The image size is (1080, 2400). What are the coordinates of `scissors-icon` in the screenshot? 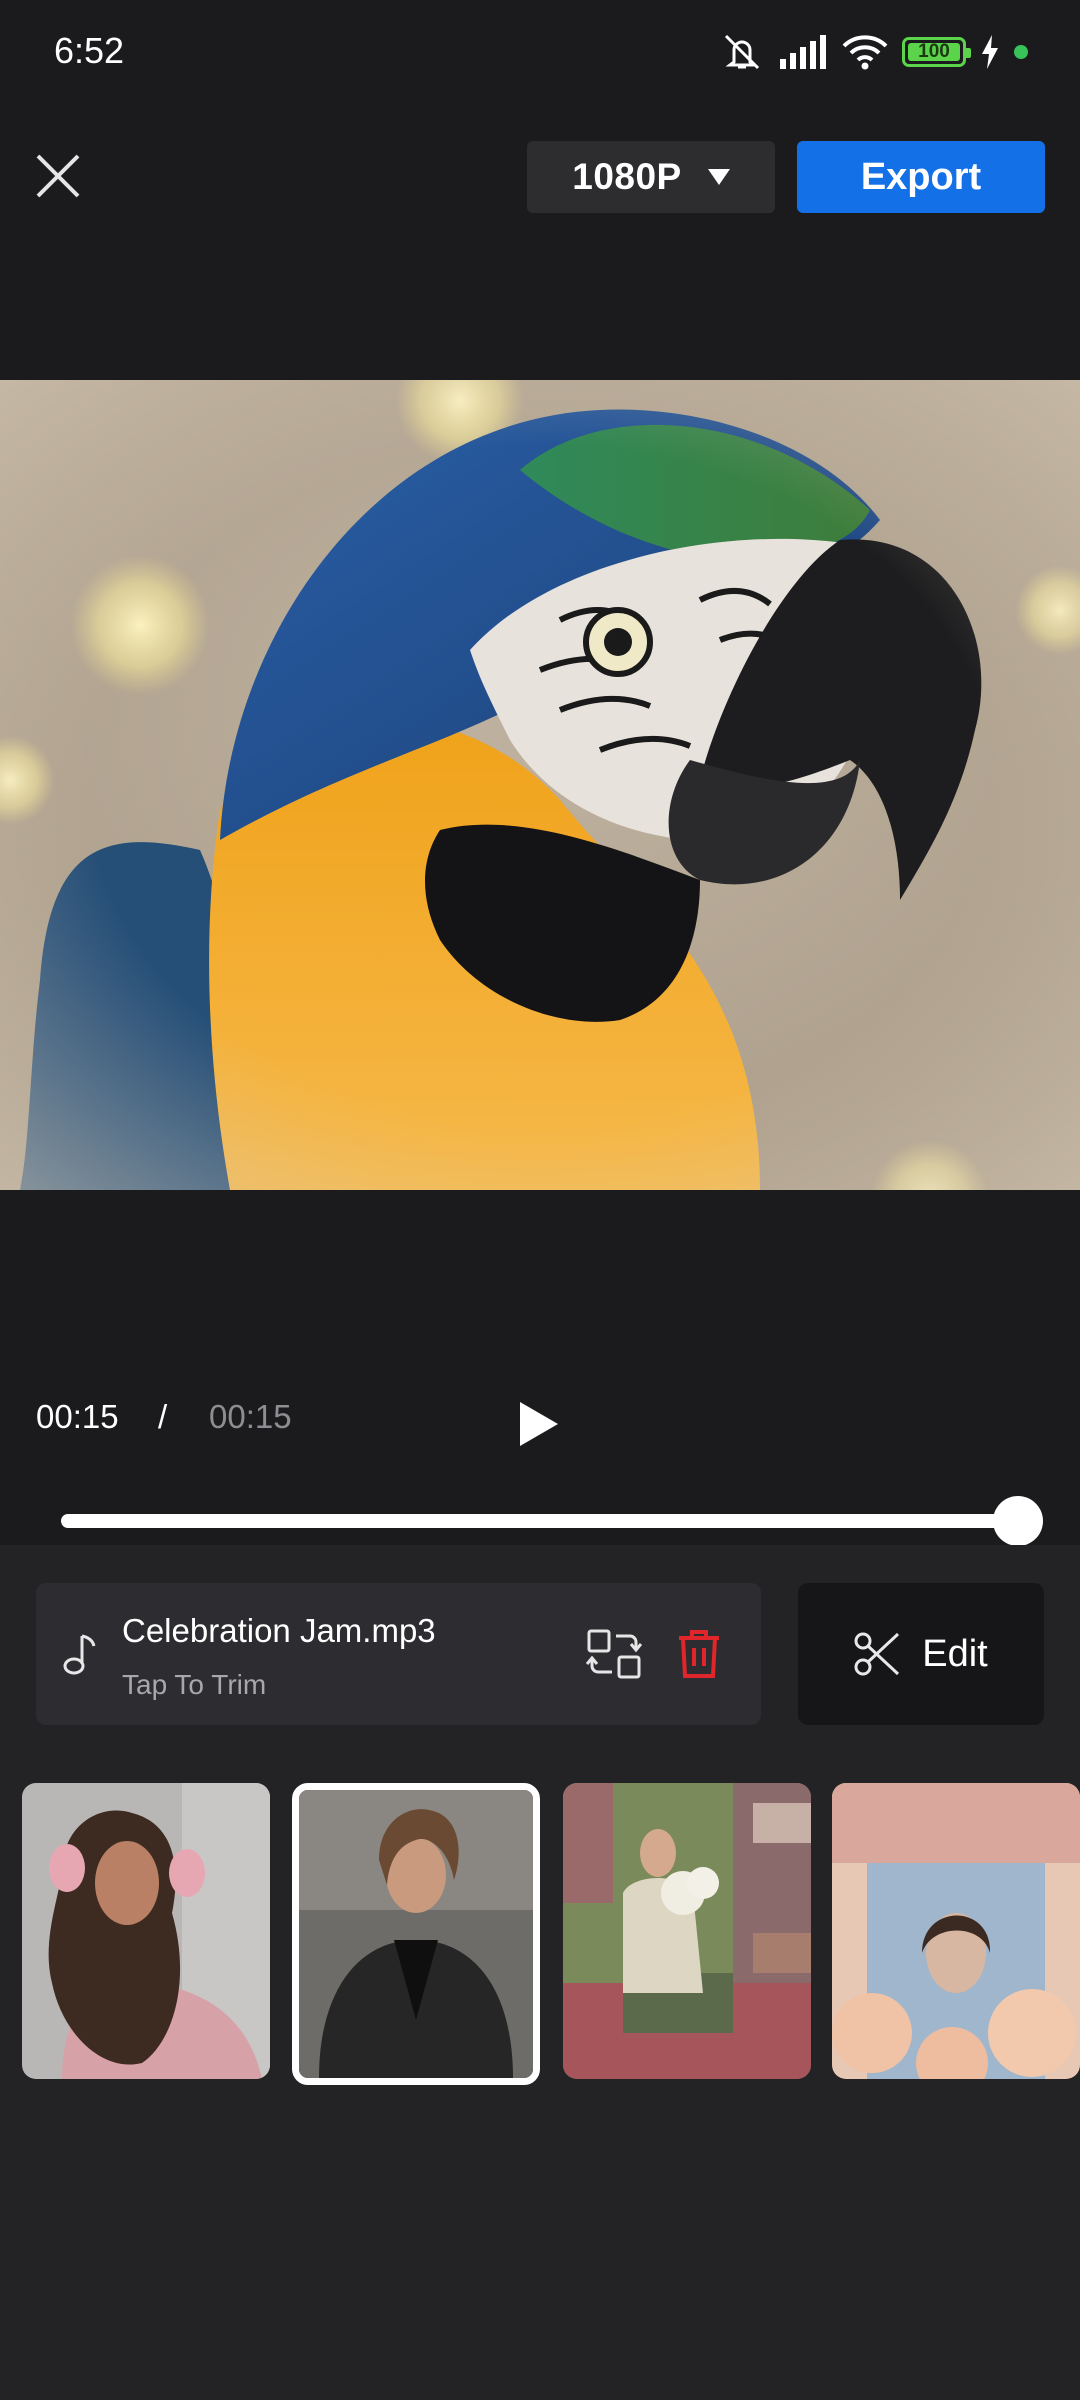 It's located at (877, 1654).